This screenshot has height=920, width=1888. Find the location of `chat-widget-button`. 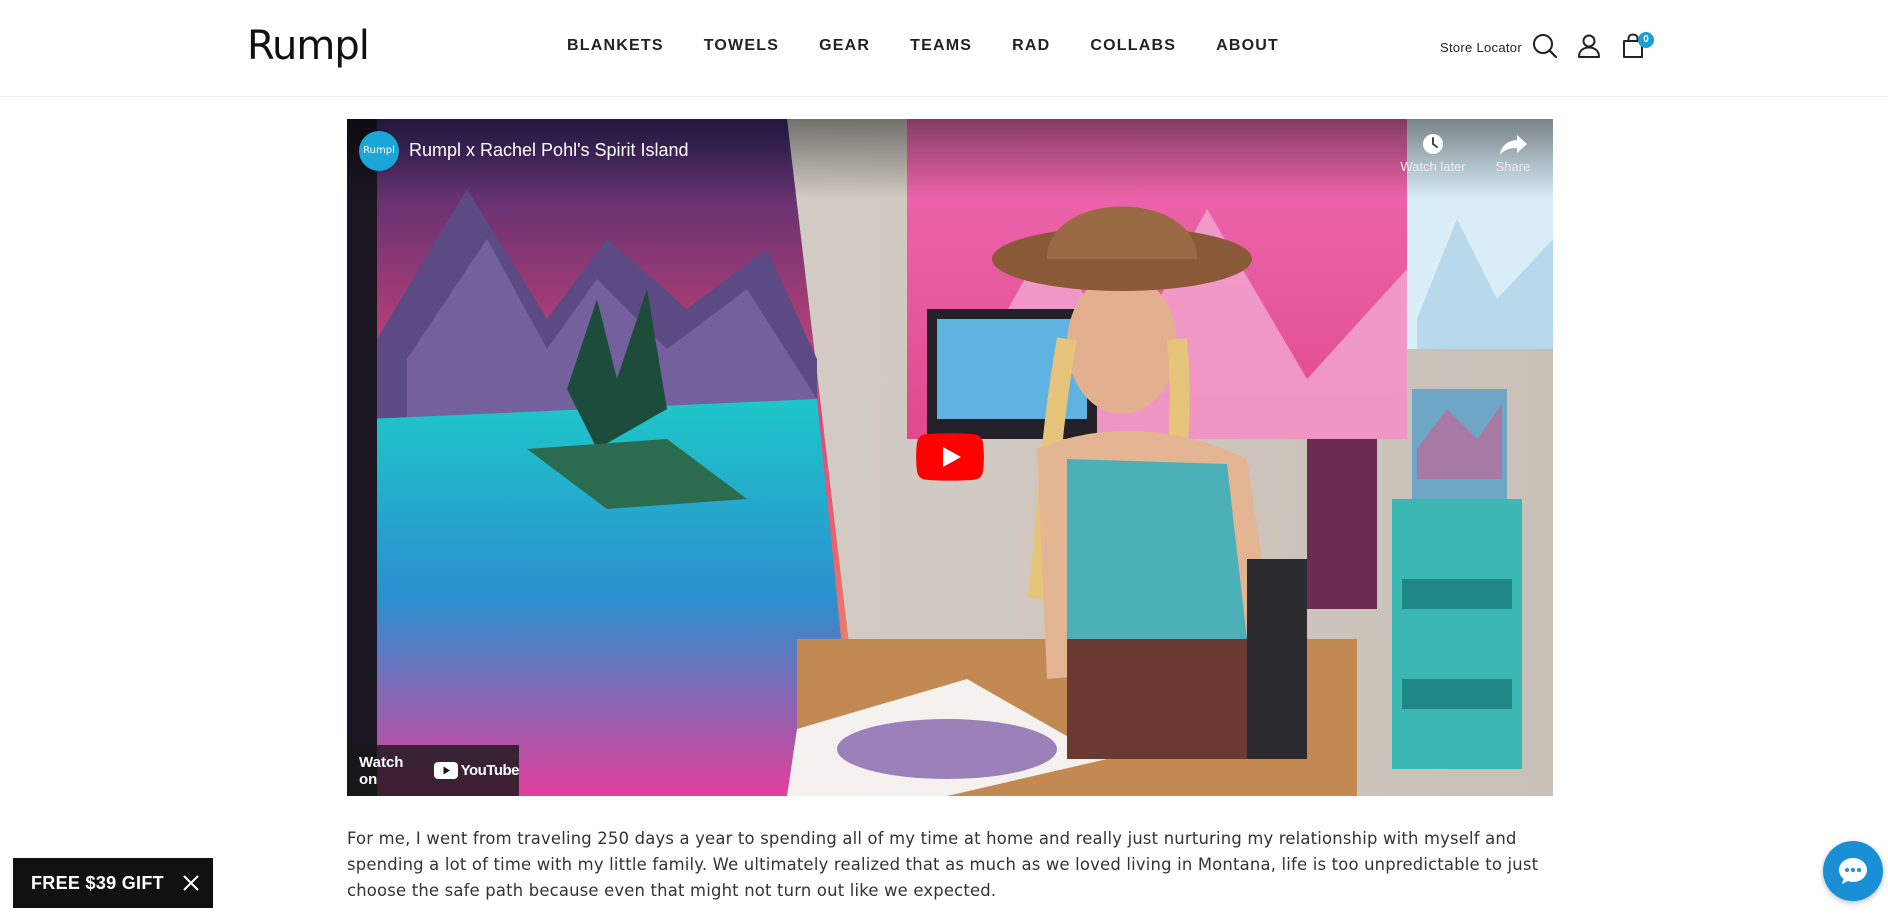

chat-widget-button is located at coordinates (1853, 871).